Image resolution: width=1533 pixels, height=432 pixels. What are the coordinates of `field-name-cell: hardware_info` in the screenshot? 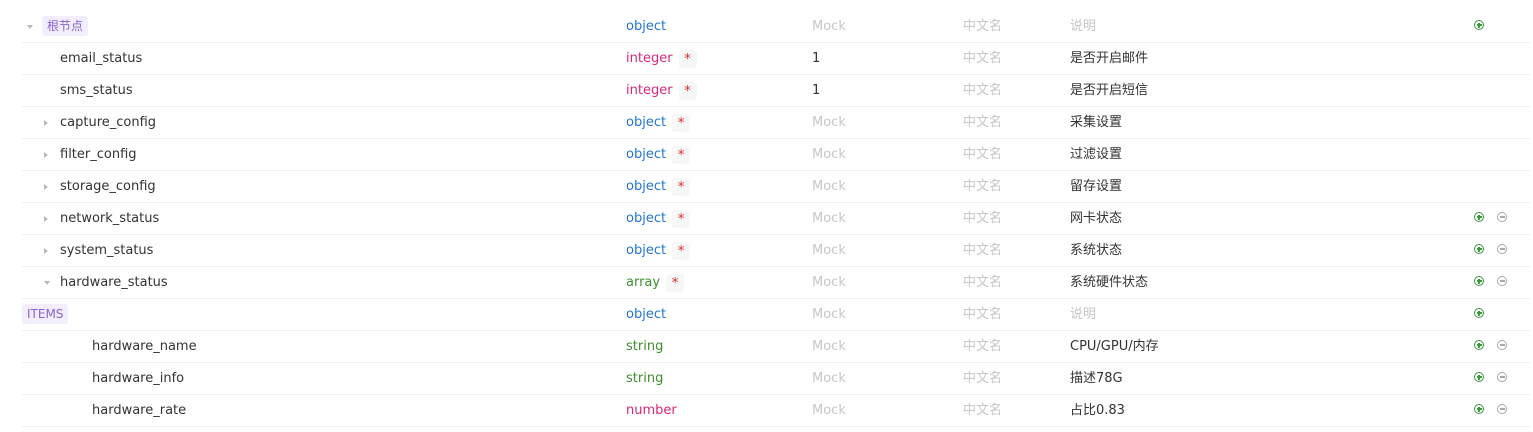 It's located at (138, 378).